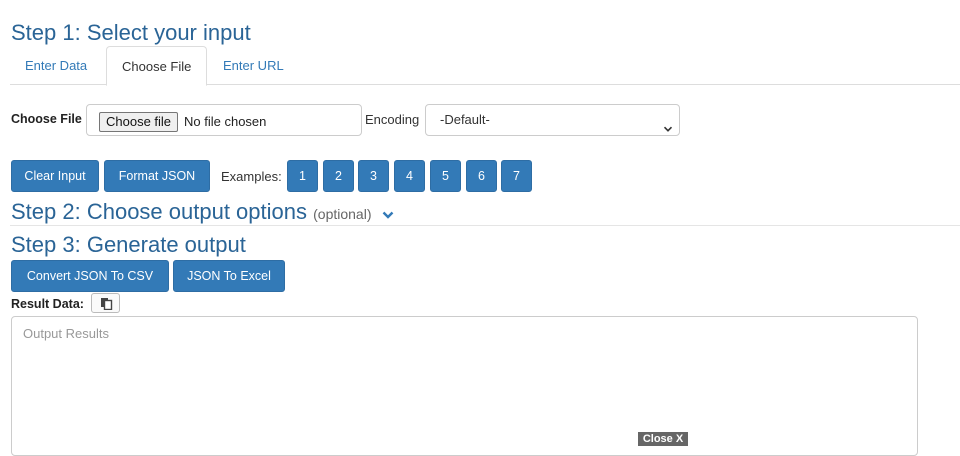  I want to click on output-placeholder: Output Results, so click(66, 333).